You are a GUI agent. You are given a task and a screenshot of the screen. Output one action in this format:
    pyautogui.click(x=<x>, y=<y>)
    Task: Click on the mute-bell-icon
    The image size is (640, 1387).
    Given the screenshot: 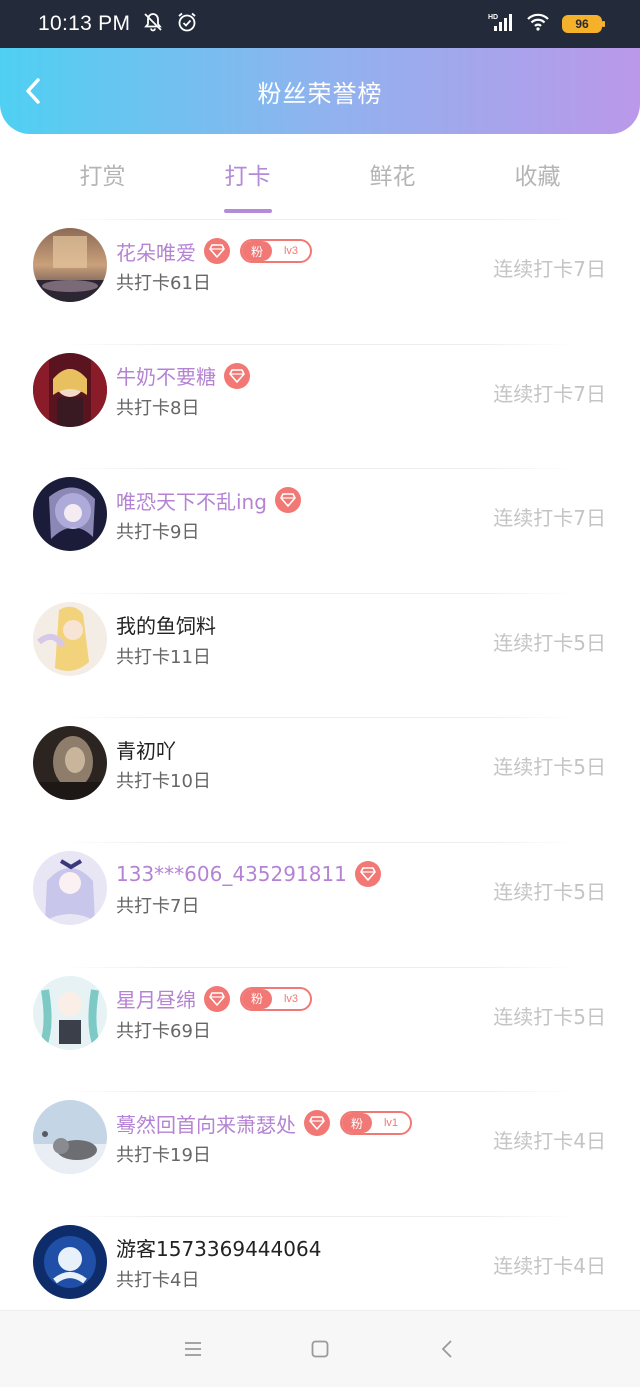 What is the action you would take?
    pyautogui.click(x=153, y=24)
    